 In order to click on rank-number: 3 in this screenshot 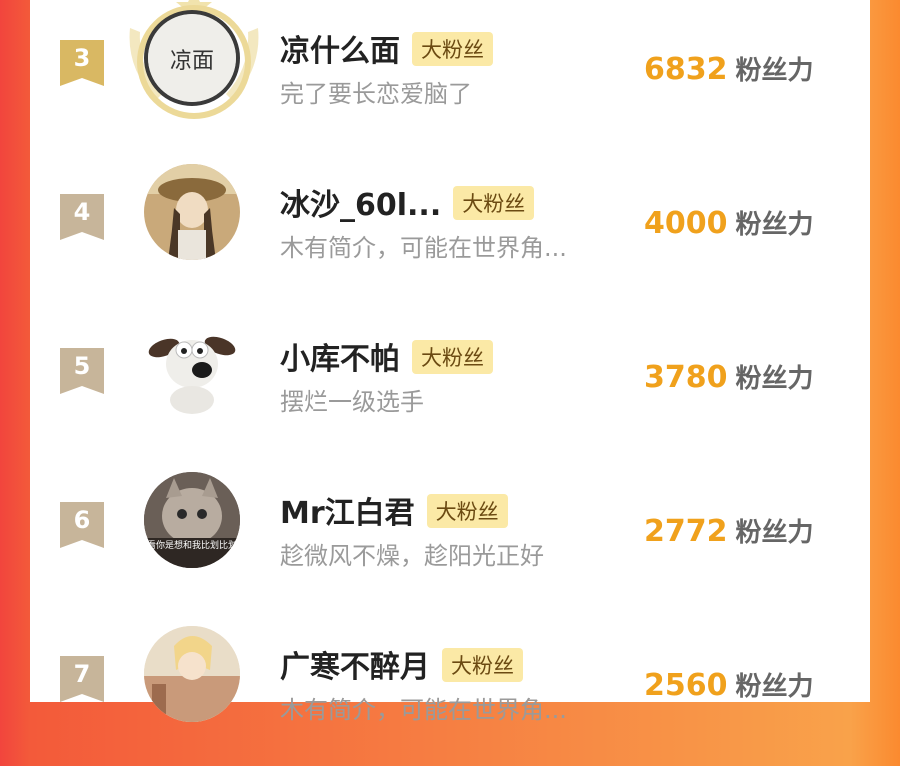, I will do `click(82, 58)`.